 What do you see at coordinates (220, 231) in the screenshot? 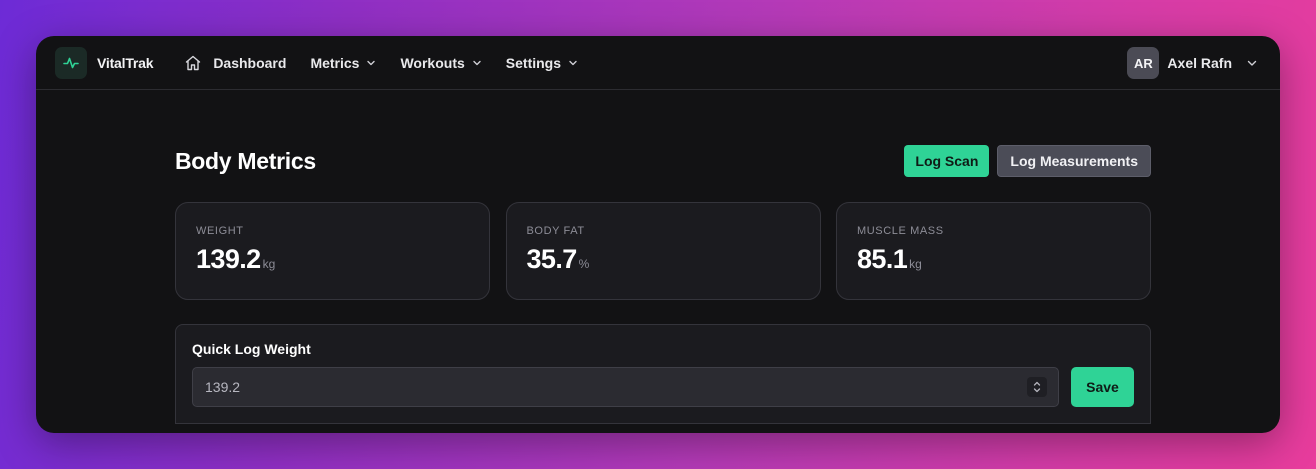
I see `metric-label: Weight` at bounding box center [220, 231].